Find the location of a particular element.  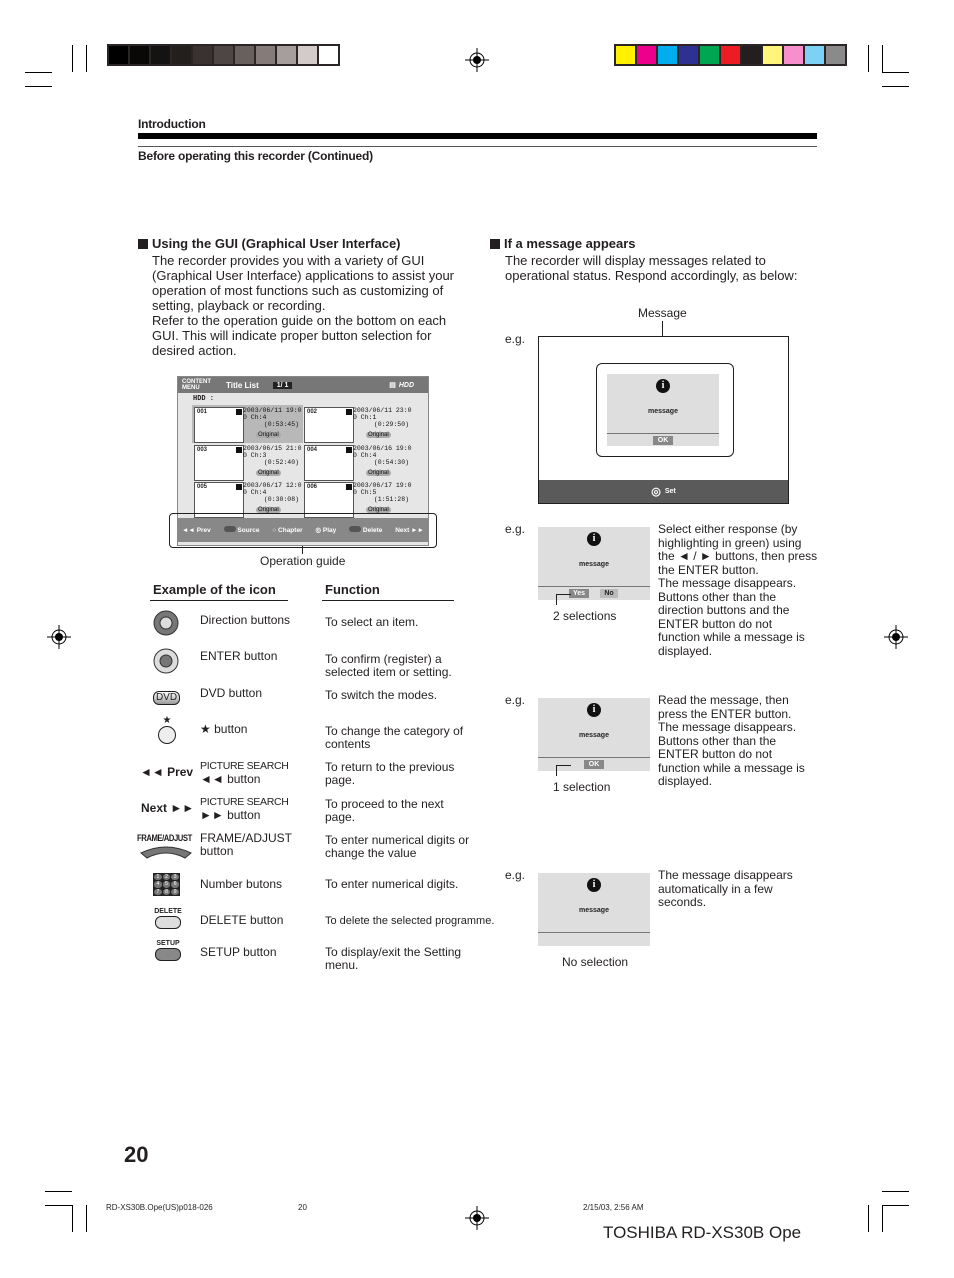

title-duration: (0:53:45) is located at coordinates (281, 424).